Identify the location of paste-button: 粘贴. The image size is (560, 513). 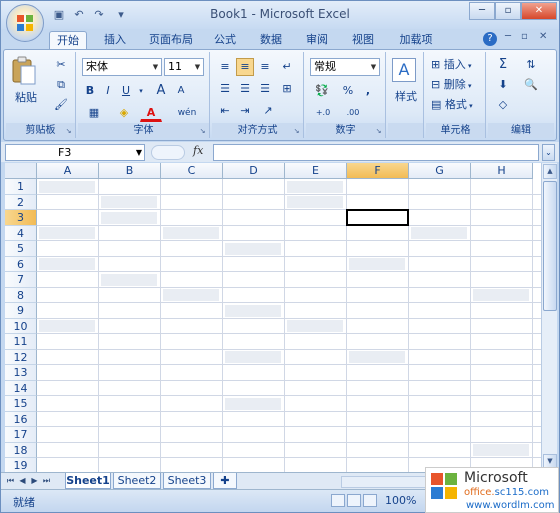
(26, 82).